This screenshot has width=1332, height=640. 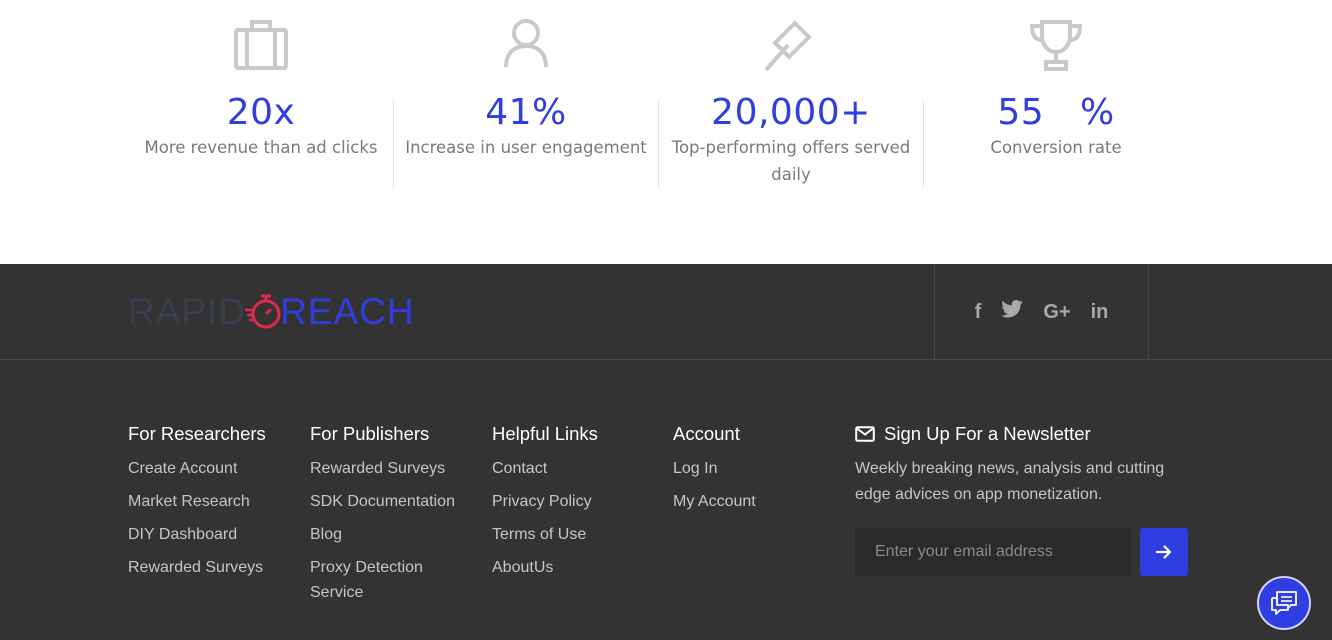 I want to click on user-icon, so click(x=526, y=47).